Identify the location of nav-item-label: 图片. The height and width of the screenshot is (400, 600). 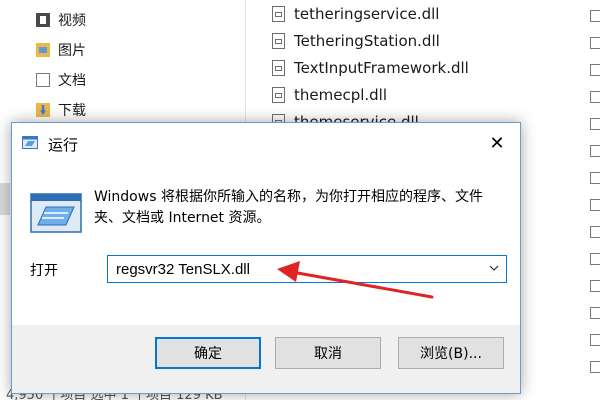
(72, 51).